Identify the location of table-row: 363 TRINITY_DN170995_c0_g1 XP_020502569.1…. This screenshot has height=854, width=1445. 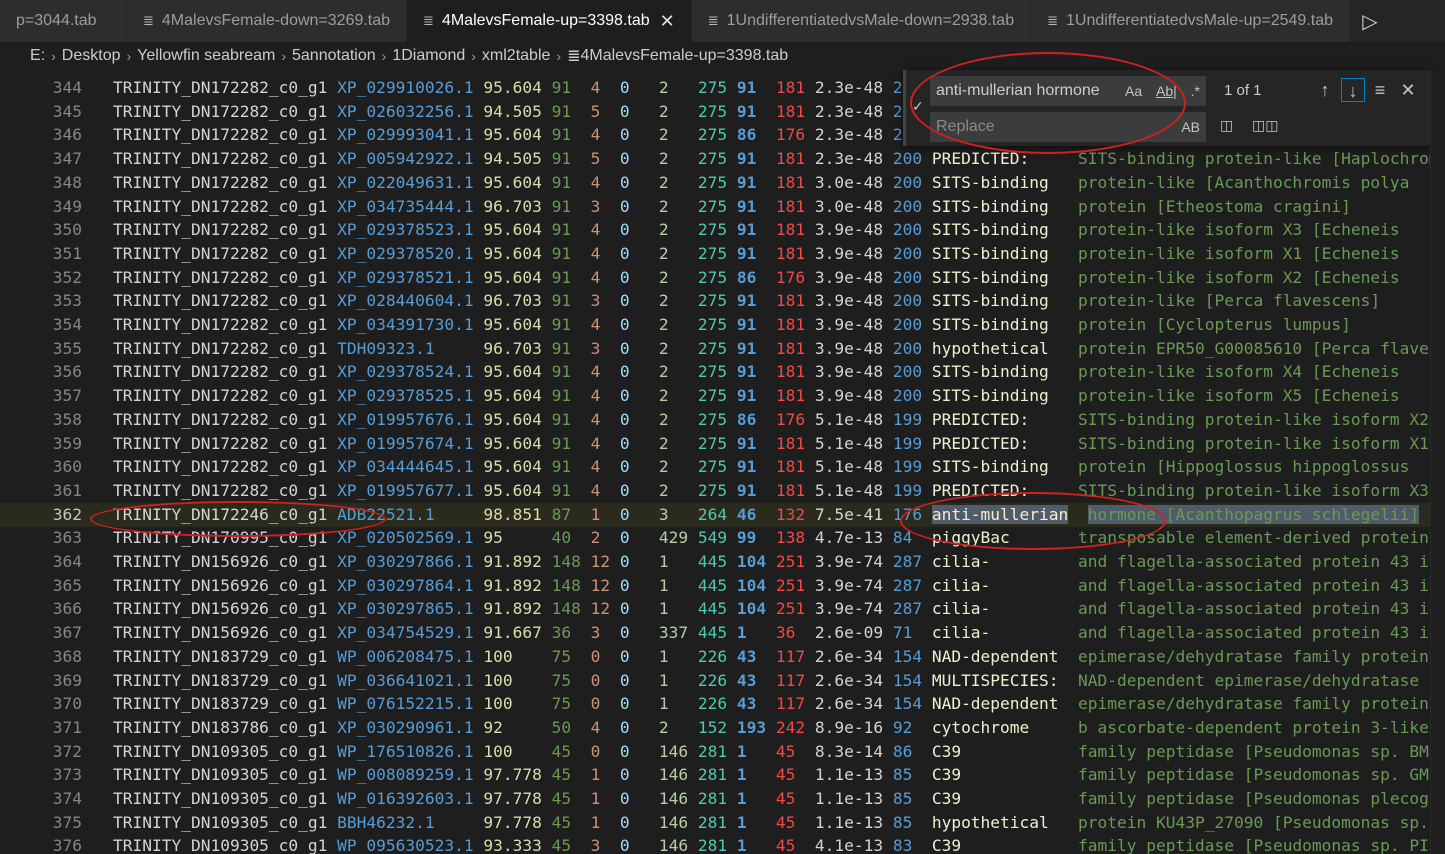
(722, 538).